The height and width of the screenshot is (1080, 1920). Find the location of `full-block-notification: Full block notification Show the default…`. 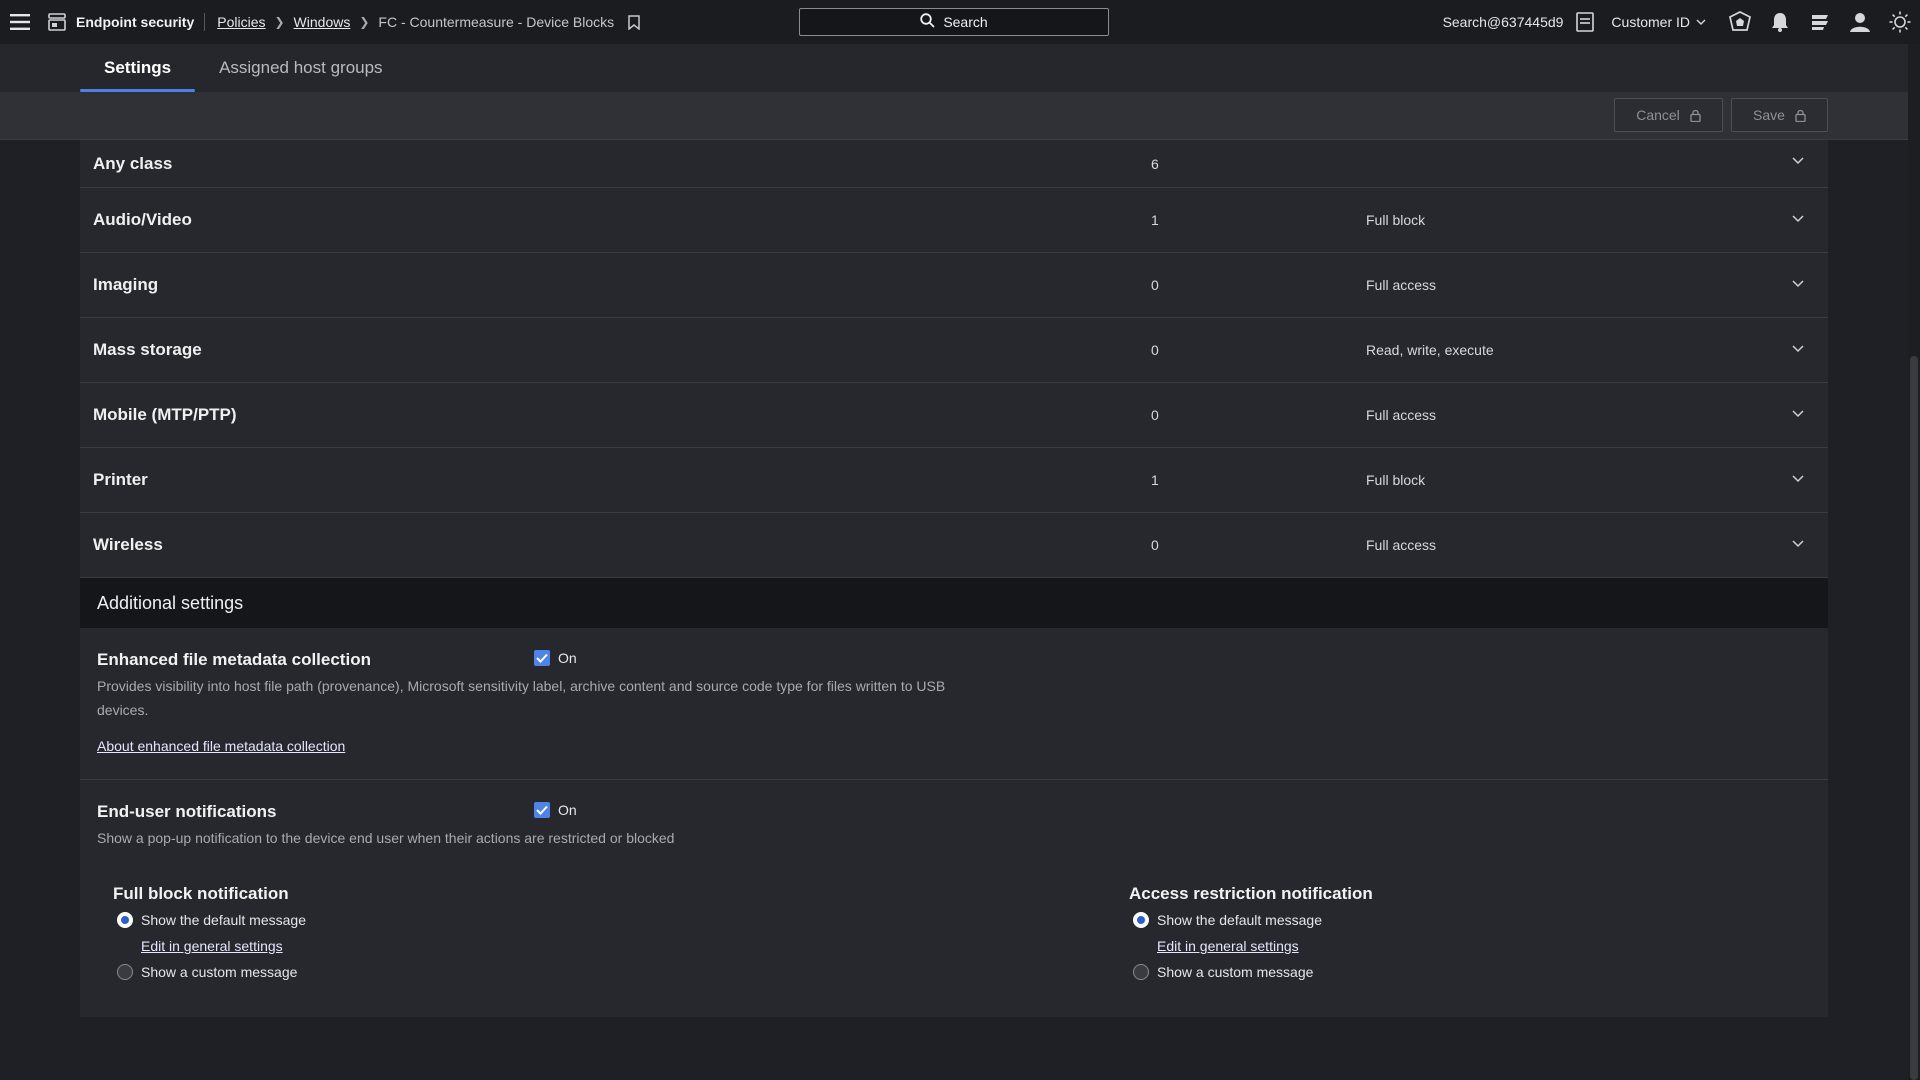

full-block-notification: Full block notification Show the default… is located at coordinates (209, 933).